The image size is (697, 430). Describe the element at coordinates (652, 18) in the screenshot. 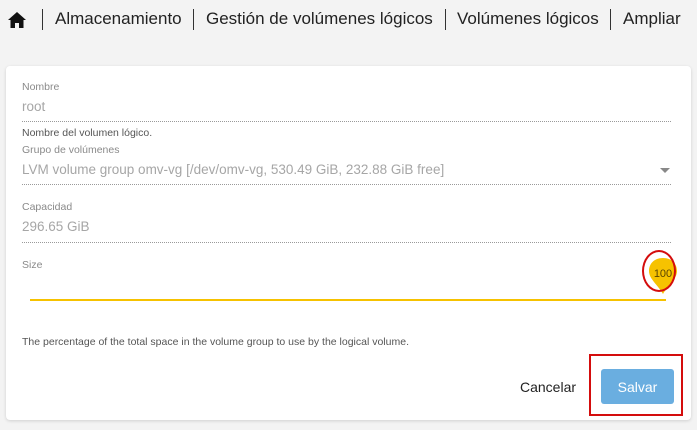

I see `breadcrumb-item-extend: Ampliar` at that location.